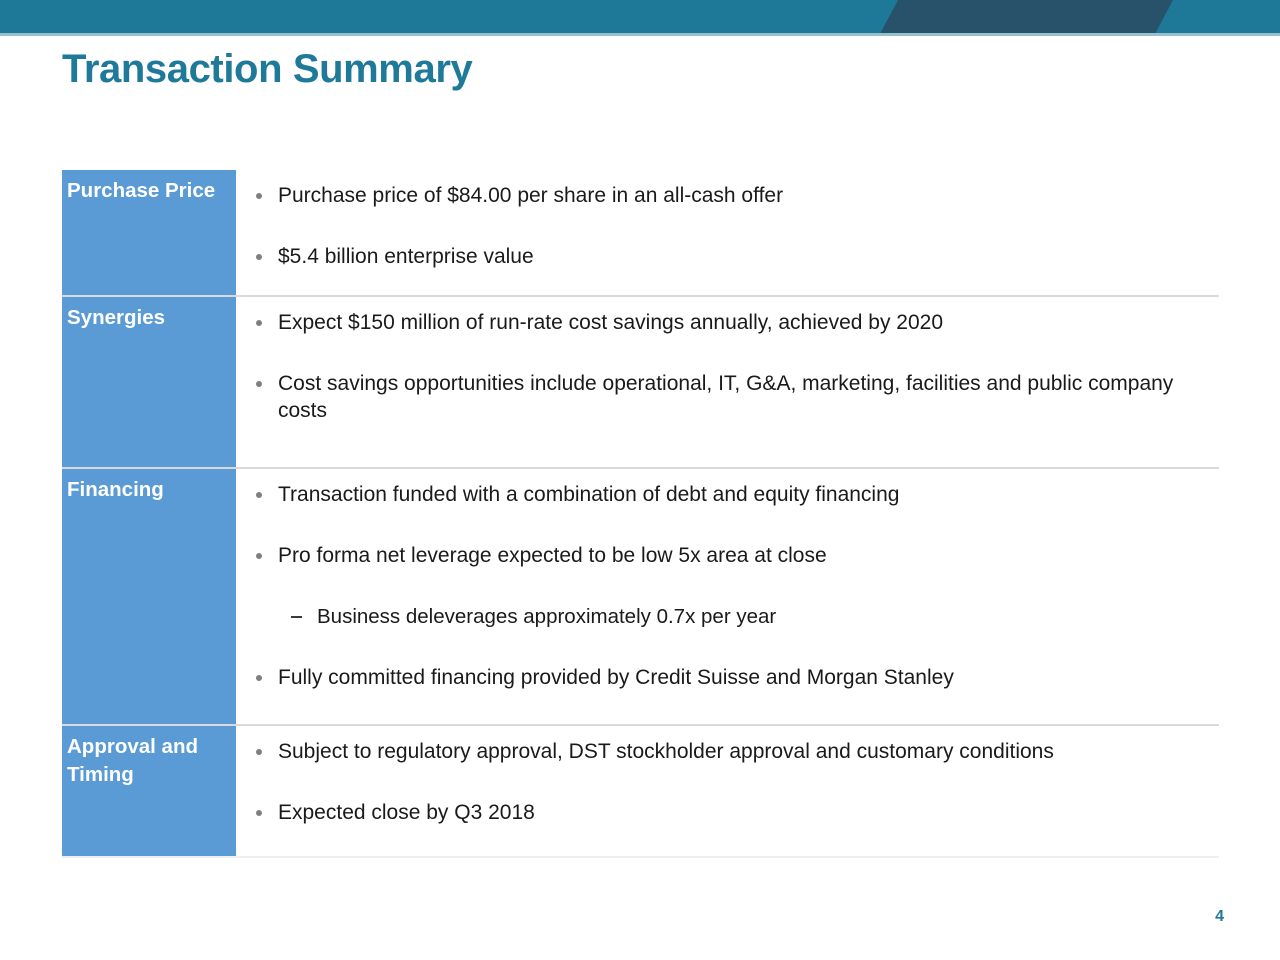 Image resolution: width=1280 pixels, height=960 pixels. Describe the element at coordinates (640, 34) in the screenshot. I see `header-underline` at that location.